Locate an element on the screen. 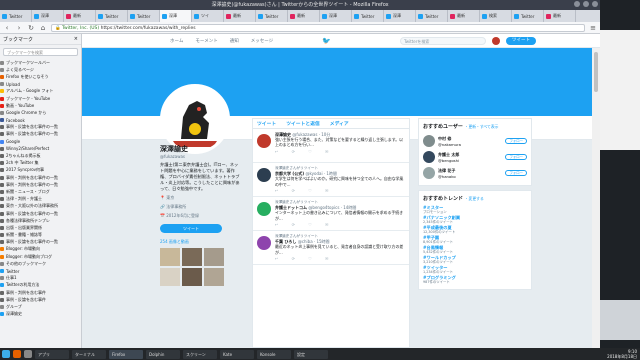 The height and width of the screenshot is (360, 640). bookmark-item: ブックマーク - YouTube is located at coordinates (40, 98).